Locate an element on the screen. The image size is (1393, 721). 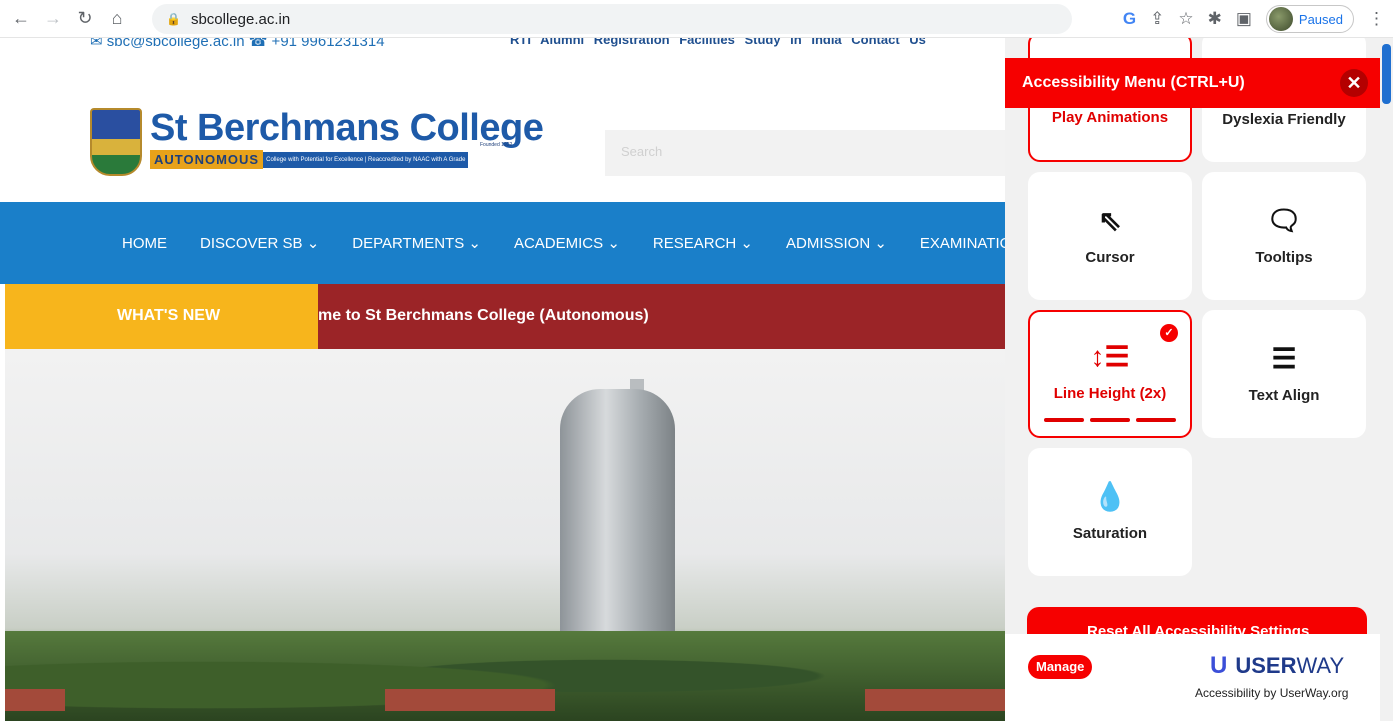
forward-icon: → is located at coordinates (53, 19).